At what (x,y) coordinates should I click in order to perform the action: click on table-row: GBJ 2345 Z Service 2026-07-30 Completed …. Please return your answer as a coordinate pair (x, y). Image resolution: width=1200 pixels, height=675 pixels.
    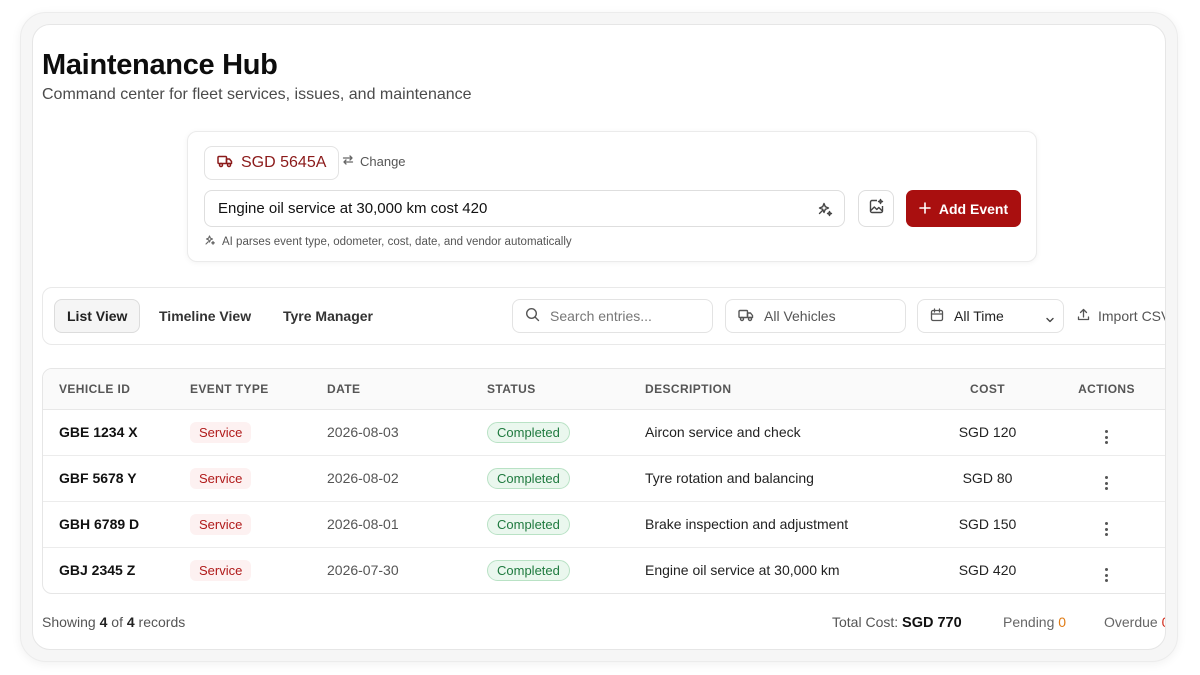
    Looking at the image, I should click on (604, 570).